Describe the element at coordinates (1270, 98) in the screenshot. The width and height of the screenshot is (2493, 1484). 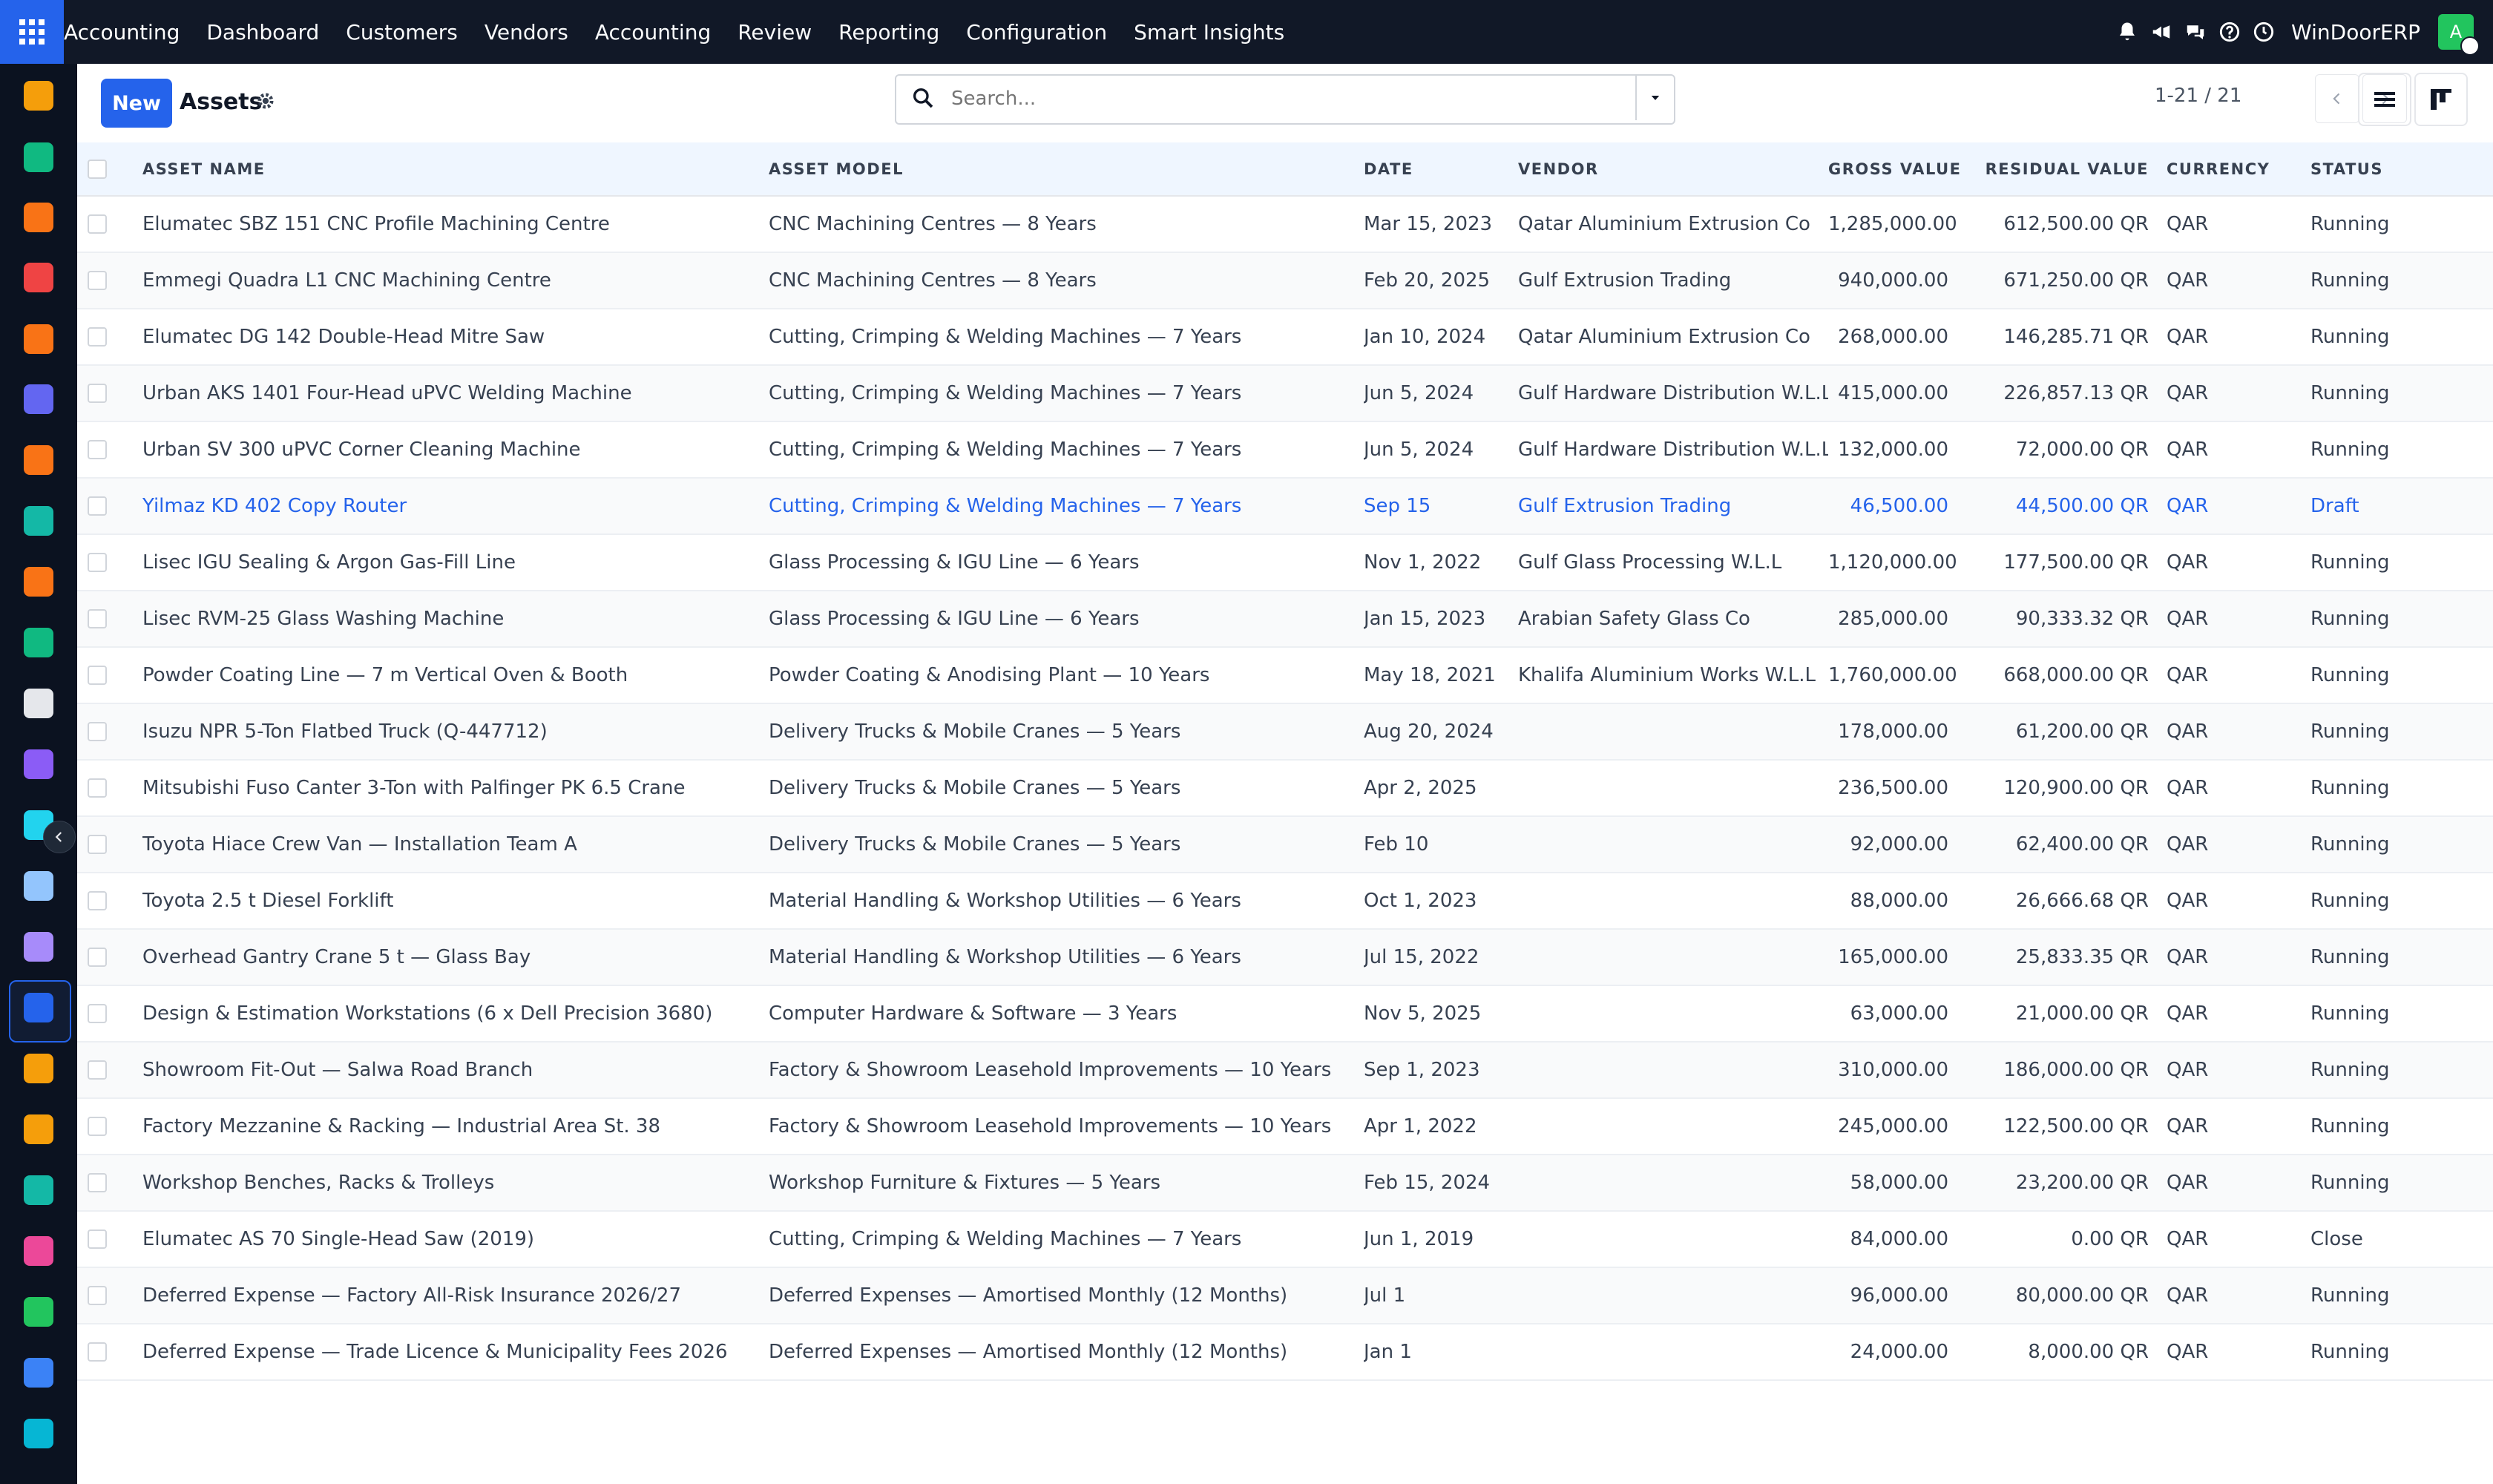
I see `search-input` at that location.